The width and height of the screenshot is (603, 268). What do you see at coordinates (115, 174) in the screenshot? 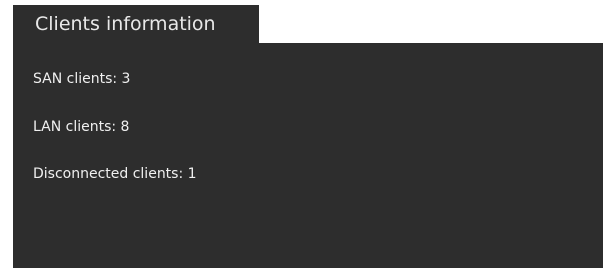
I see `disconnected-clients-stat: Disconnected clients: 1` at bounding box center [115, 174].